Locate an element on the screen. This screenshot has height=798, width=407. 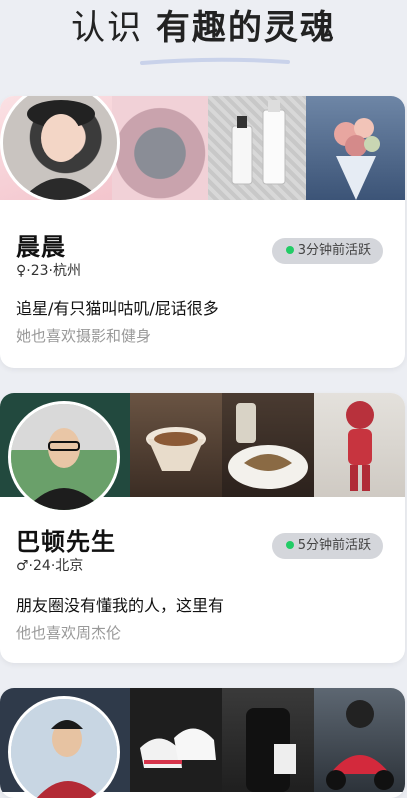
photo-flowers is located at coordinates (355, 148).